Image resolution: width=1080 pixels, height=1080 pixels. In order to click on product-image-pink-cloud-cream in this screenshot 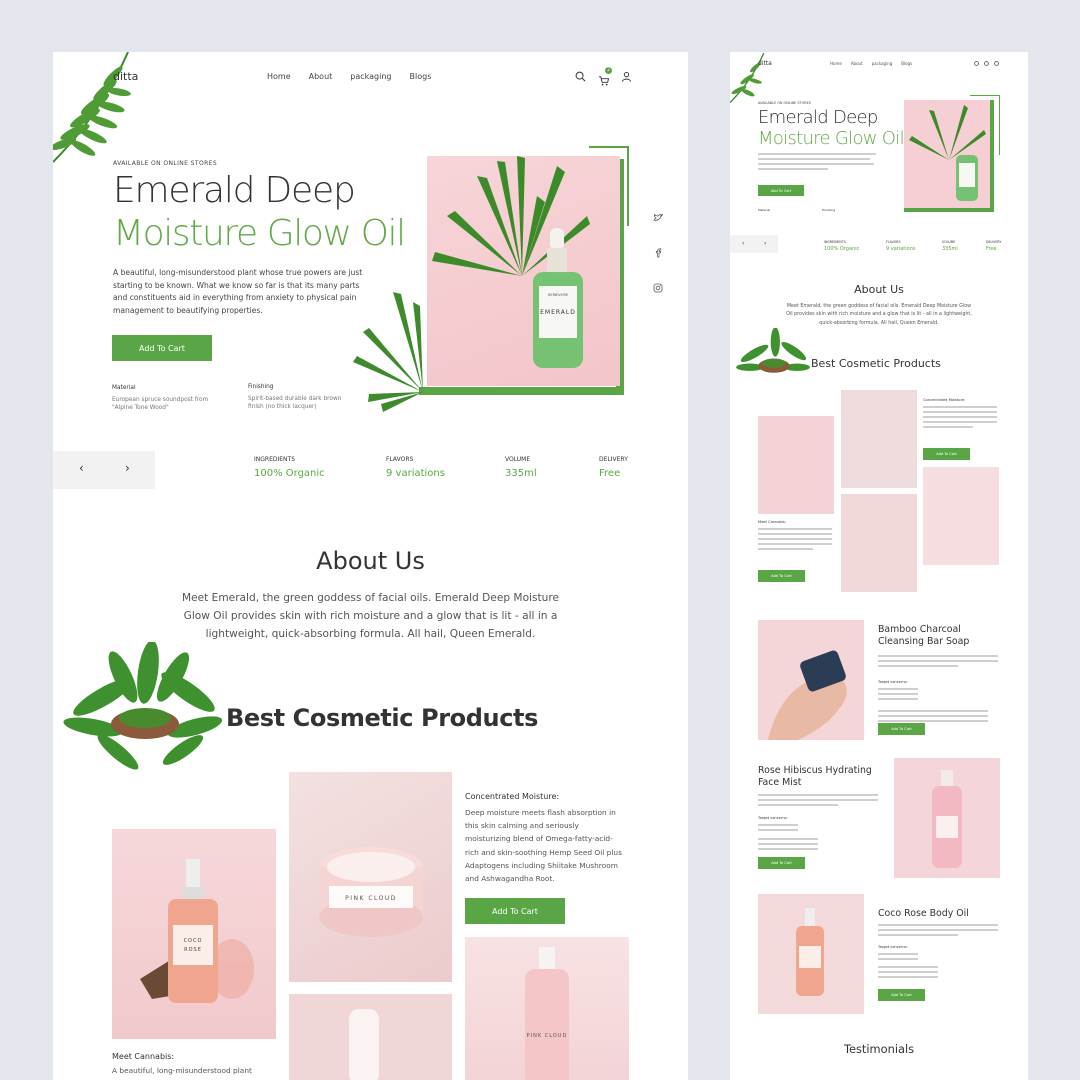, I will do `click(879, 439)`.